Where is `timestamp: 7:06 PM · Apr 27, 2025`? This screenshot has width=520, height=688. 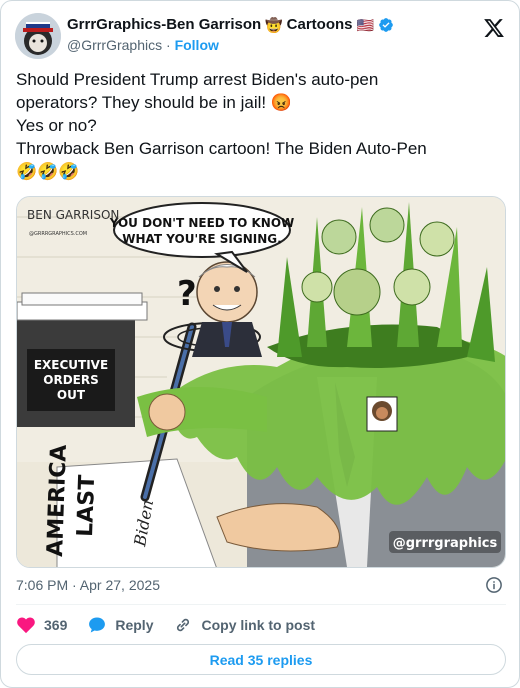
timestamp: 7:06 PM · Apr 27, 2025 is located at coordinates (88, 585).